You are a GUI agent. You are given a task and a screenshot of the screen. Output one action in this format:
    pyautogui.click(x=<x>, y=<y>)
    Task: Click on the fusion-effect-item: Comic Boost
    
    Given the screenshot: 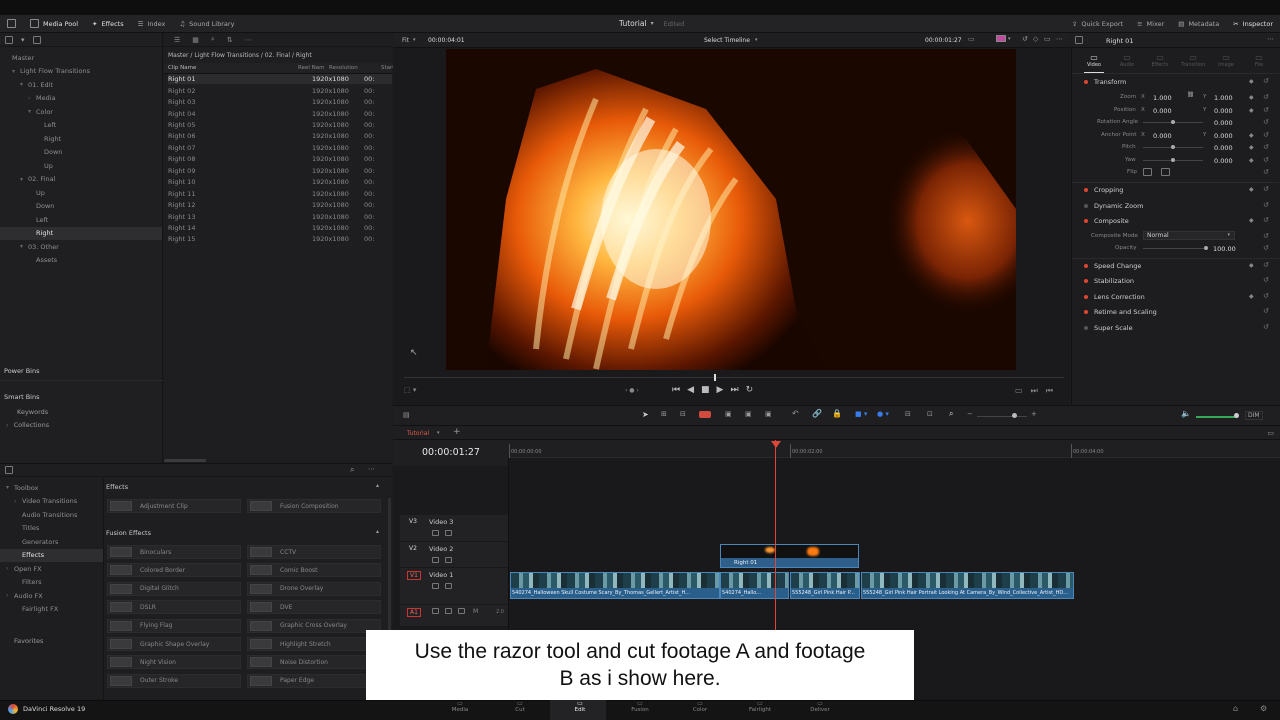 What is the action you would take?
    pyautogui.click(x=314, y=570)
    